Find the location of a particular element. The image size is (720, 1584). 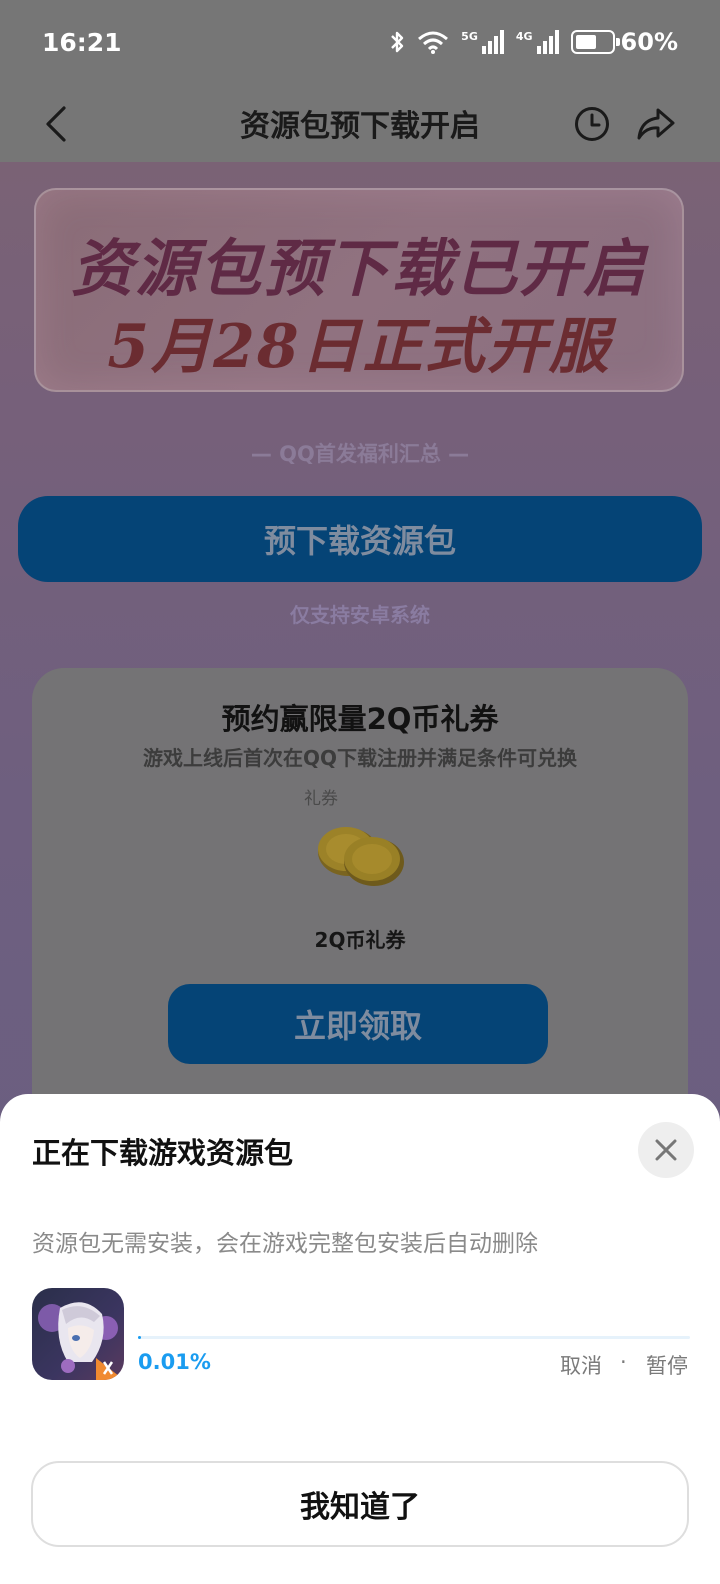

coins-icon is located at coordinates (361, 856).